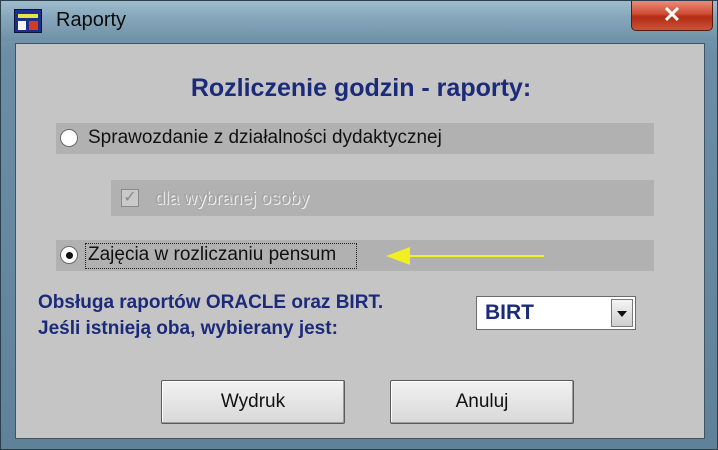 The image size is (718, 450). What do you see at coordinates (265, 138) in the screenshot?
I see `radio-report1-label: Sprawozdanie z działalności dydaktycznej` at bounding box center [265, 138].